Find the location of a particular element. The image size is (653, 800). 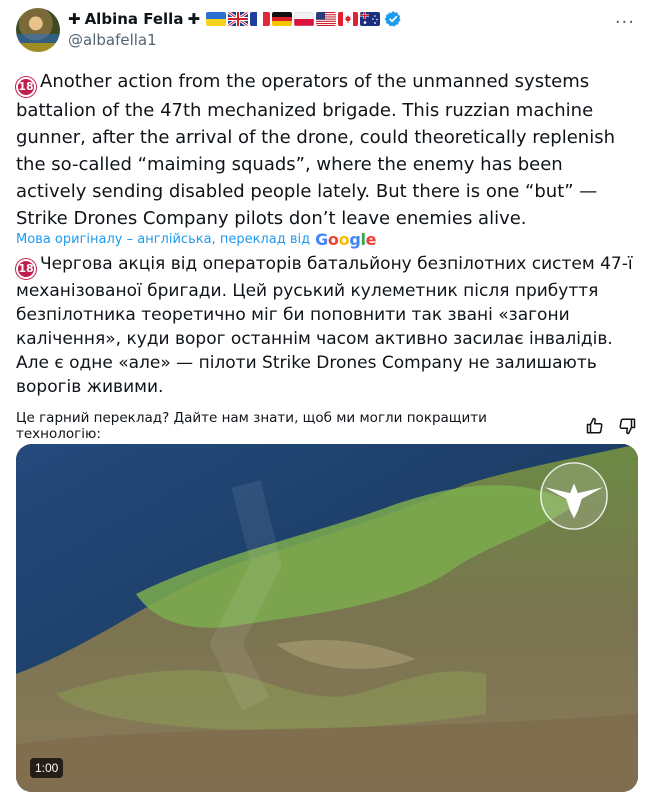

france-flag-icon is located at coordinates (260, 19).